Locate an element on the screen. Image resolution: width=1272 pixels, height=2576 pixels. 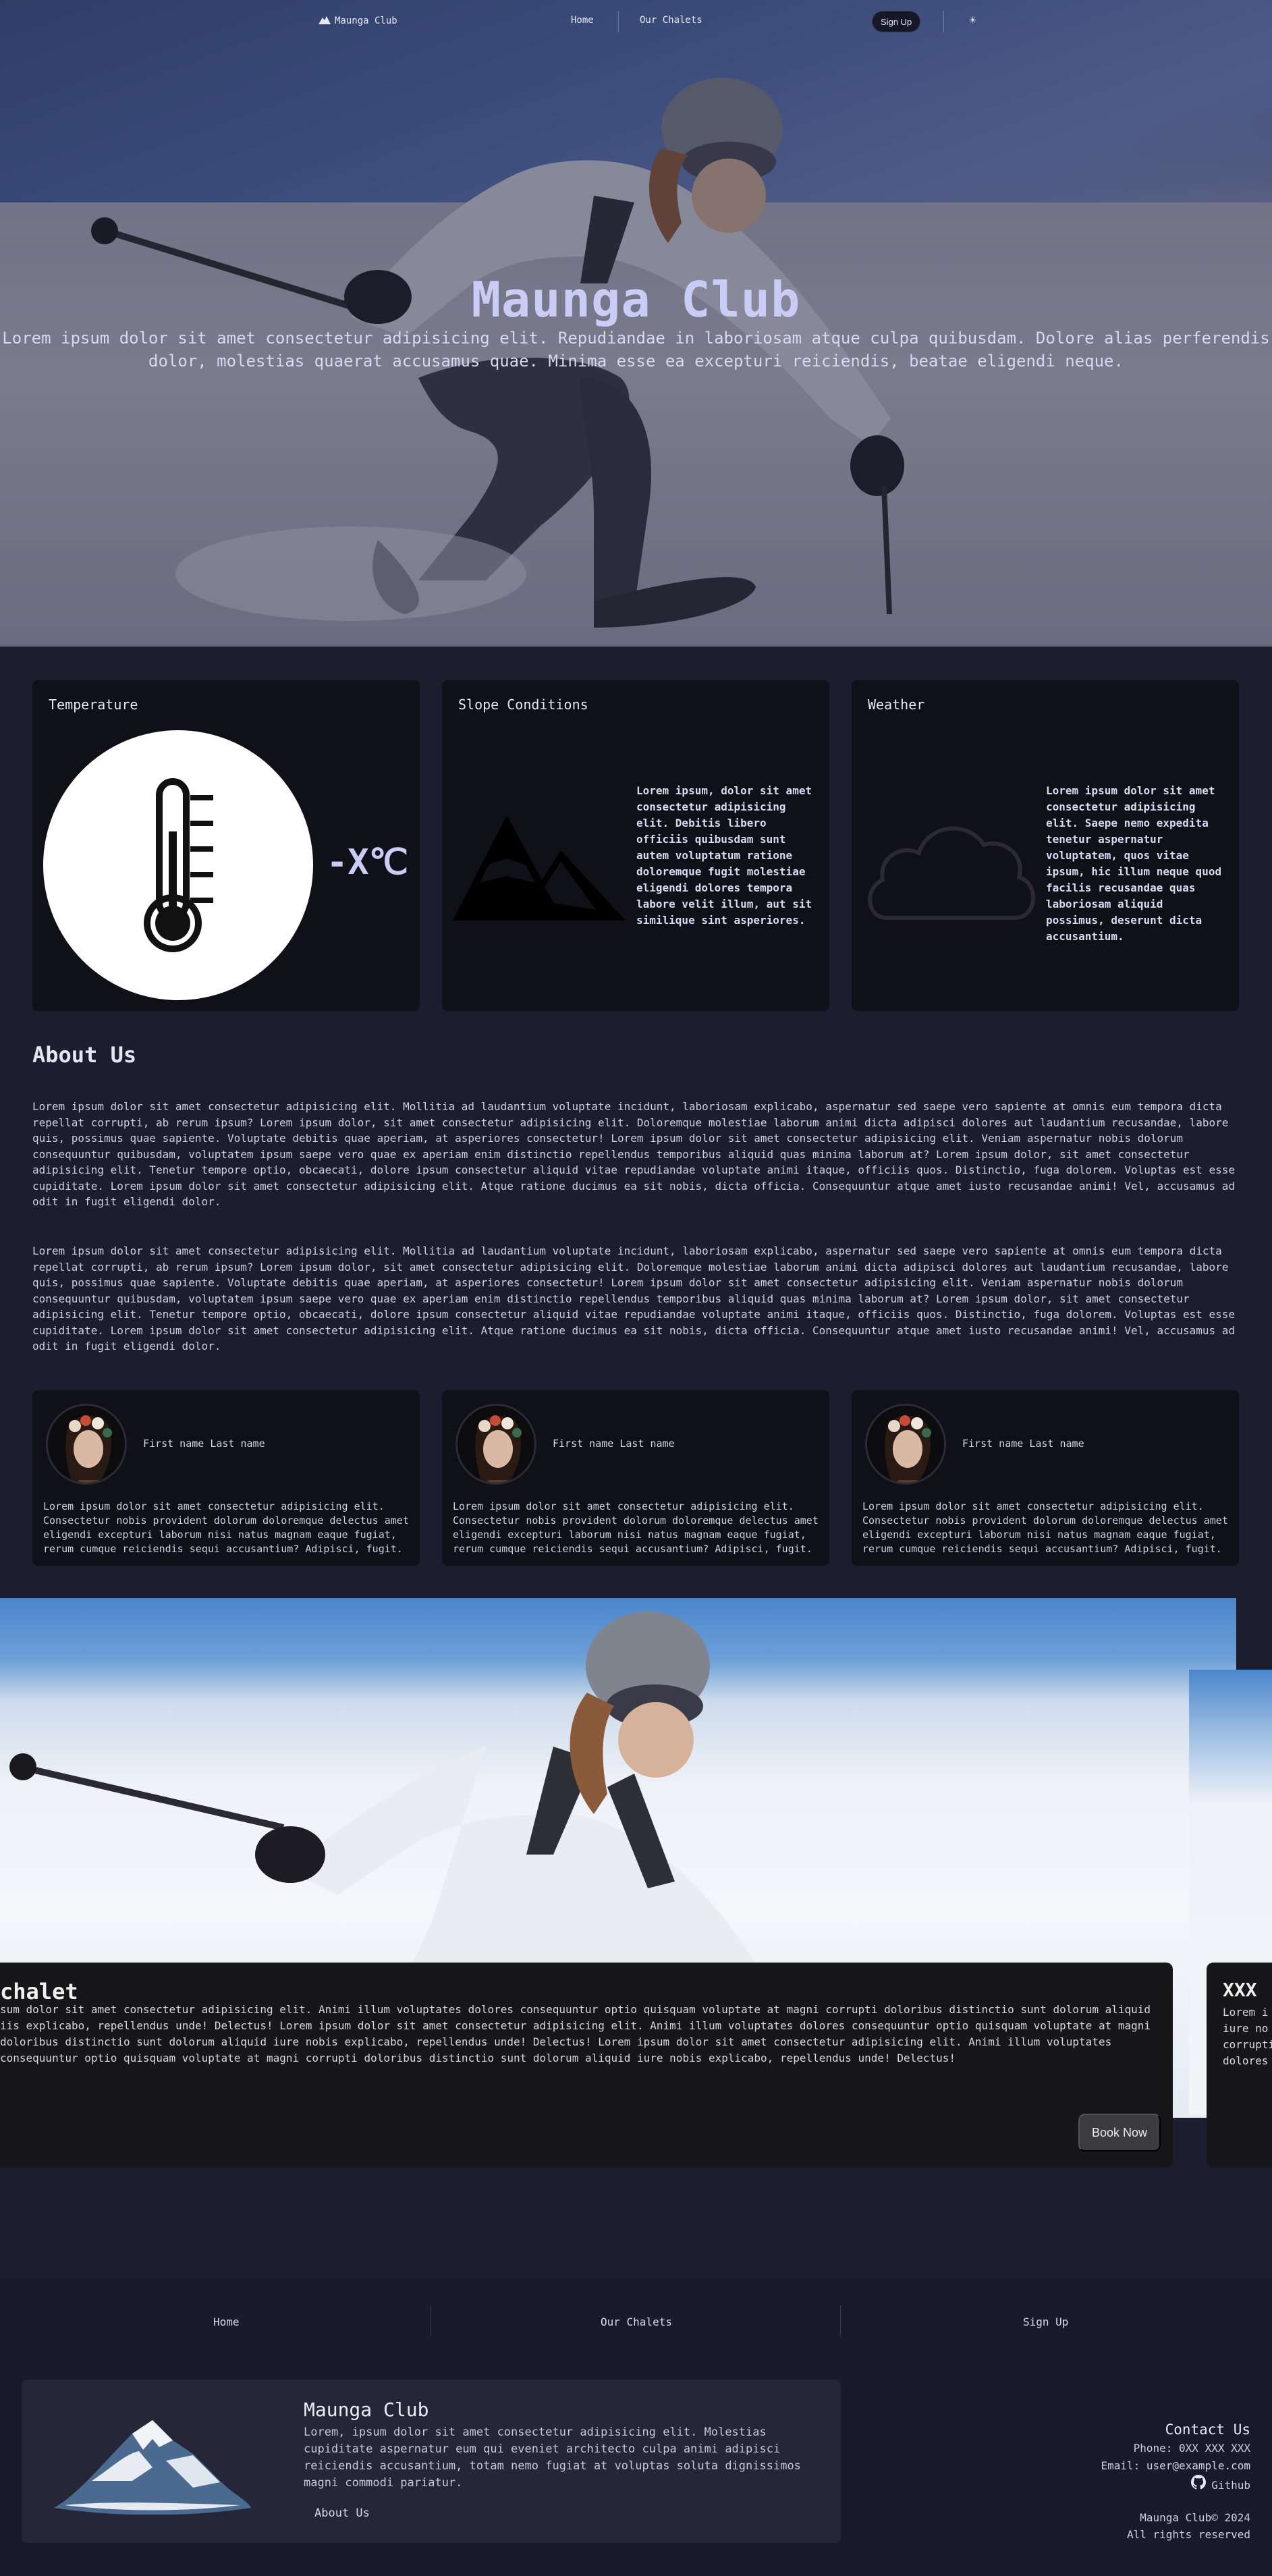
nav-signup-button: Sign Up is located at coordinates (896, 21).